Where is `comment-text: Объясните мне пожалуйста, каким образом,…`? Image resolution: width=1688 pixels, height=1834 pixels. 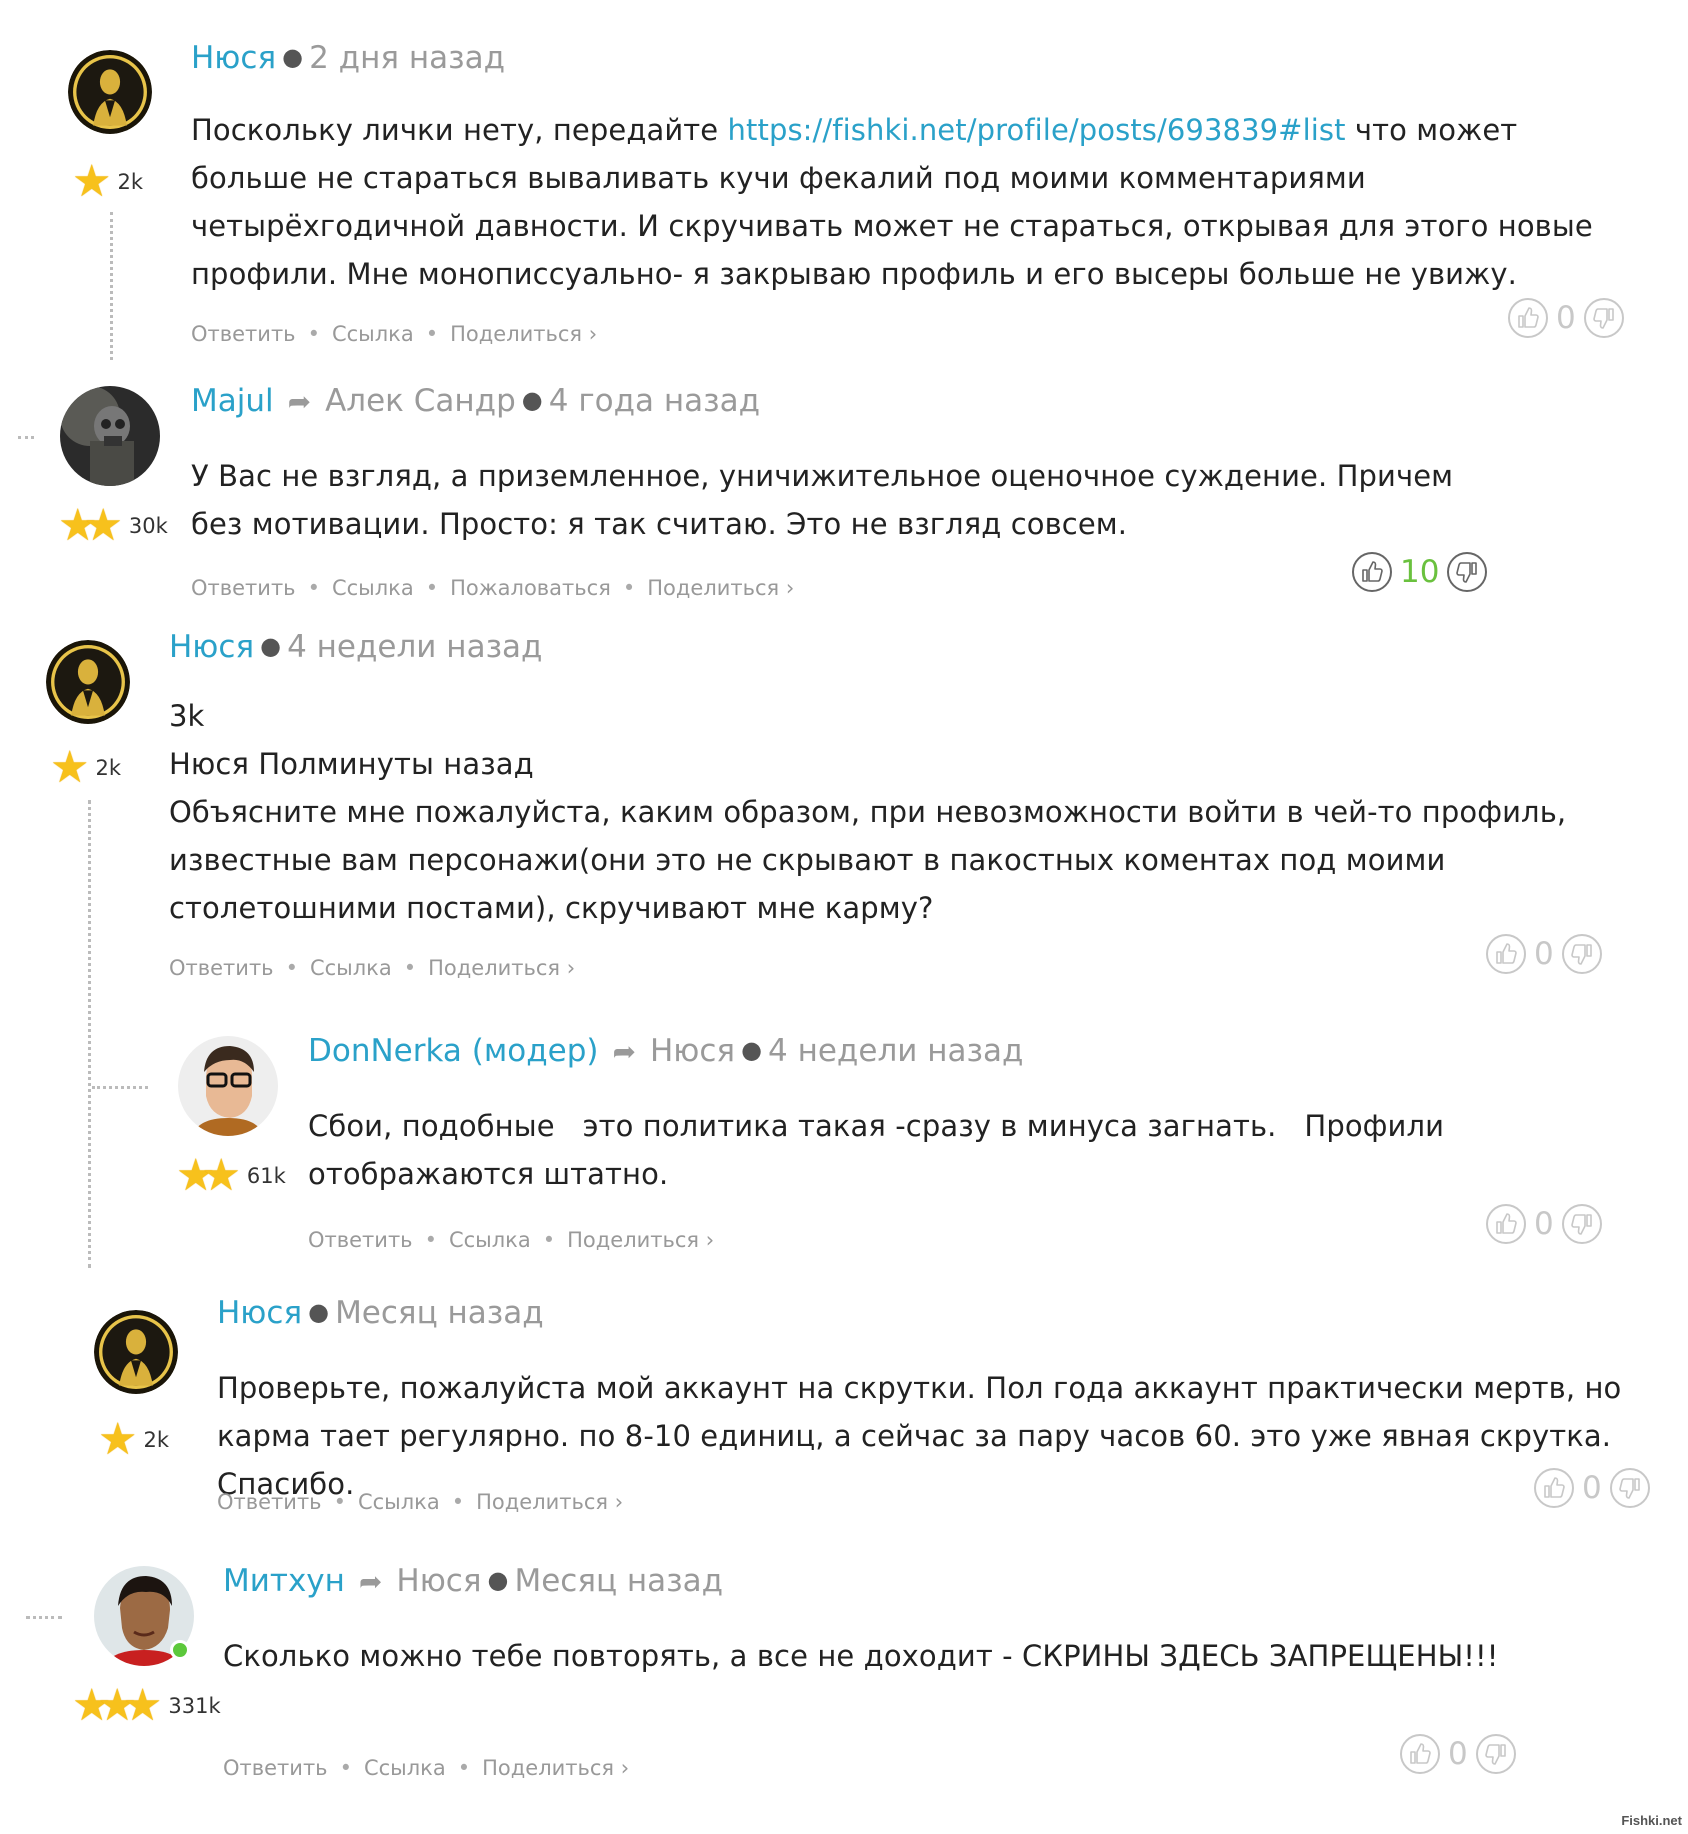 comment-text: Объясните мне пожалуйста, каким образом,… is located at coordinates (868, 860).